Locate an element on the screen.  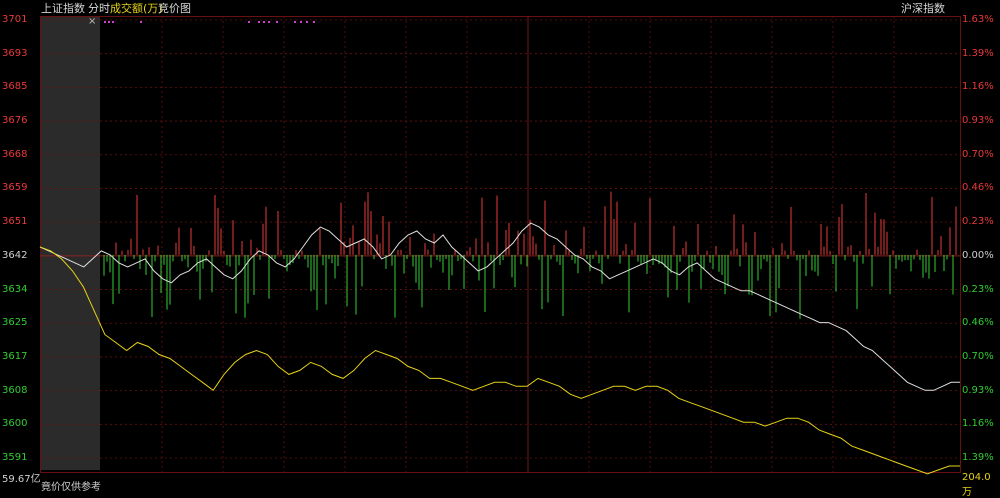
left-axis-tick: 3685 is located at coordinates (15, 87).